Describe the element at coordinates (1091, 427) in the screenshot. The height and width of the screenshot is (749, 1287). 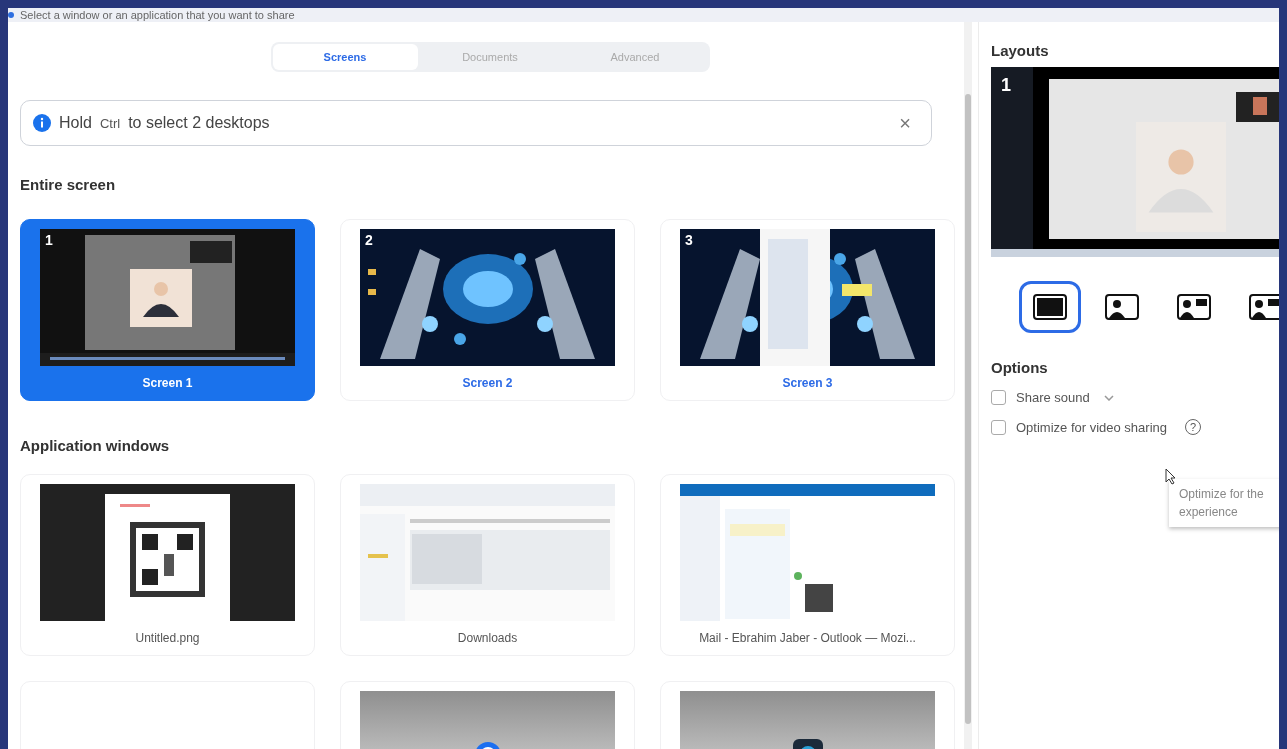
I see `option-label: Optimize for video sharing` at that location.